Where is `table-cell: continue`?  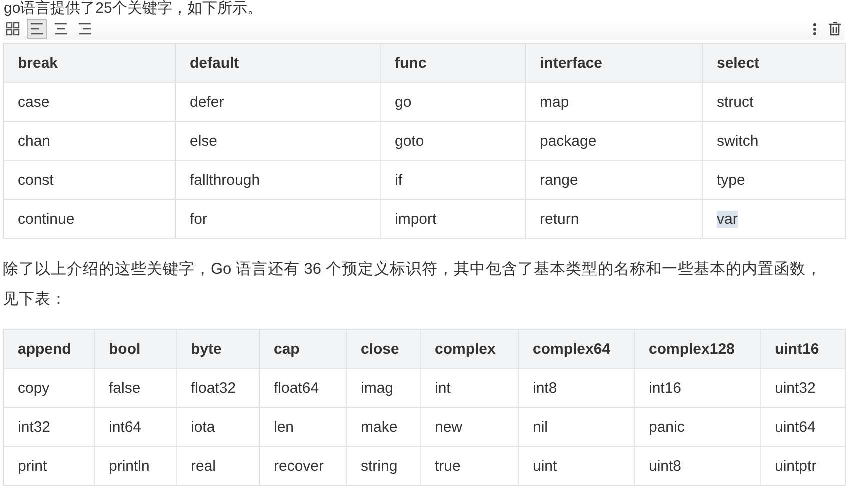 table-cell: continue is located at coordinates (90, 219).